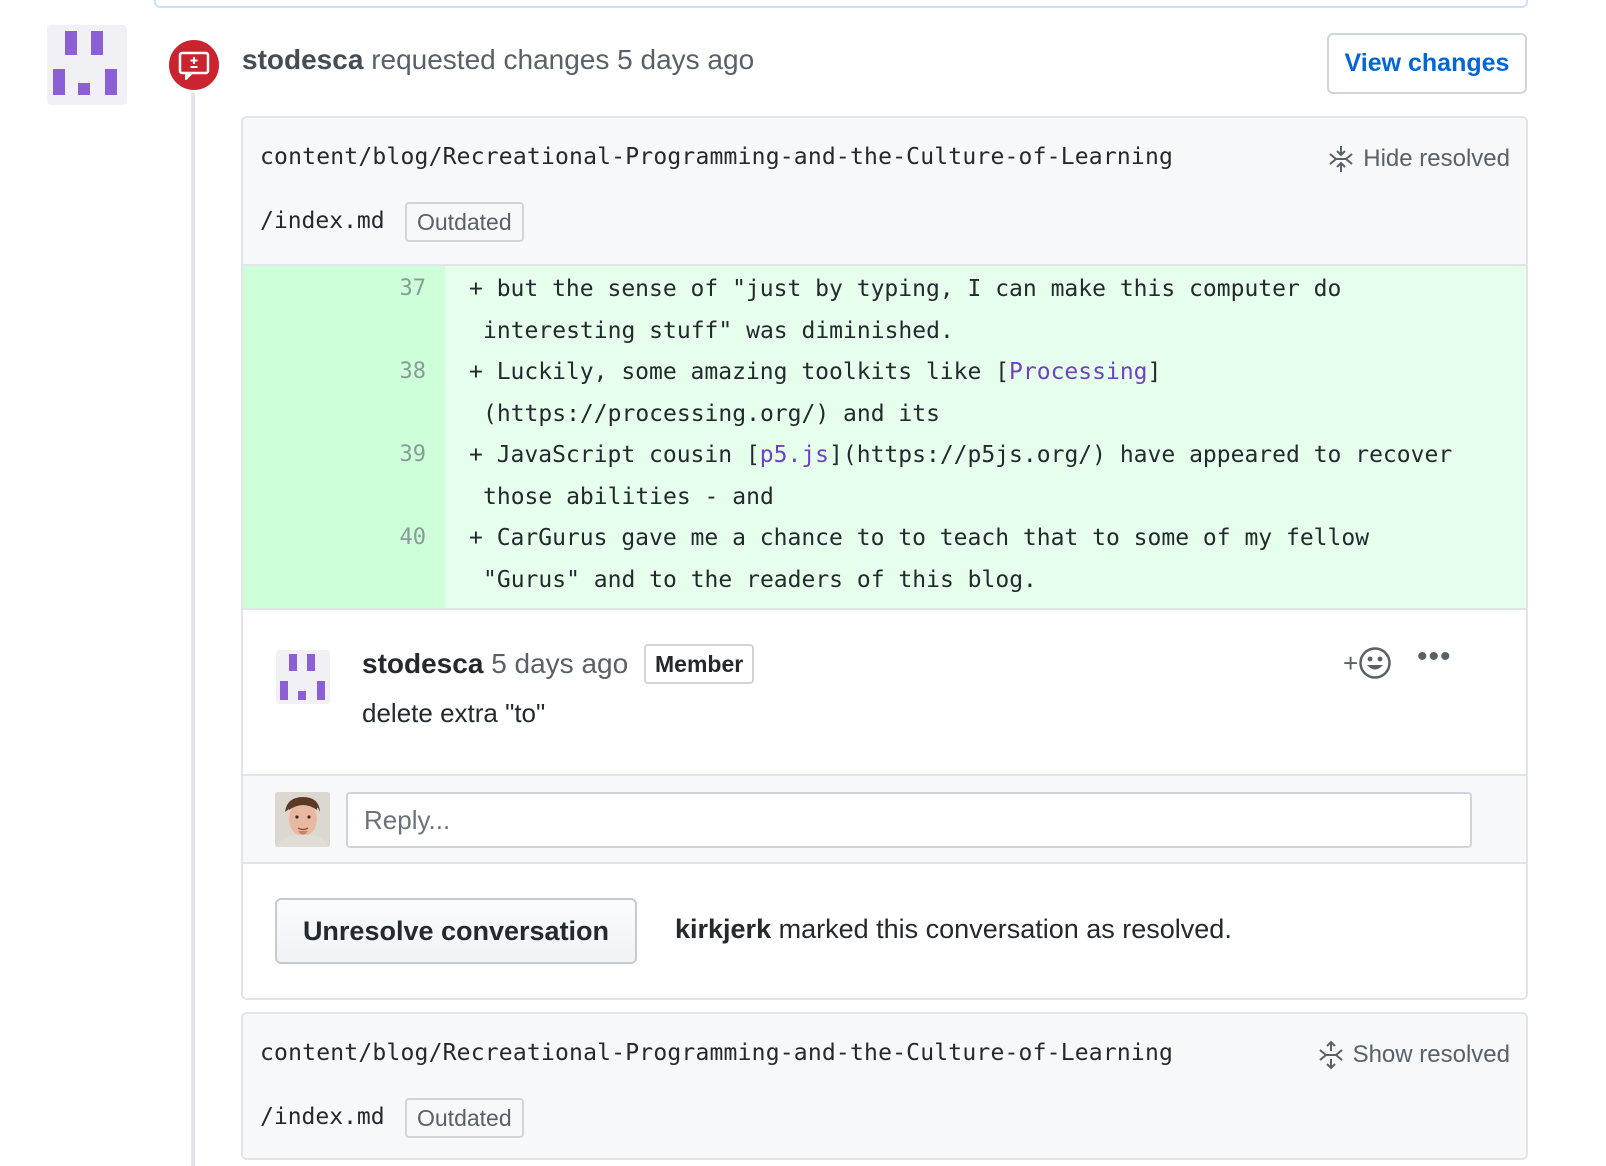  I want to click on reply-input, so click(909, 820).